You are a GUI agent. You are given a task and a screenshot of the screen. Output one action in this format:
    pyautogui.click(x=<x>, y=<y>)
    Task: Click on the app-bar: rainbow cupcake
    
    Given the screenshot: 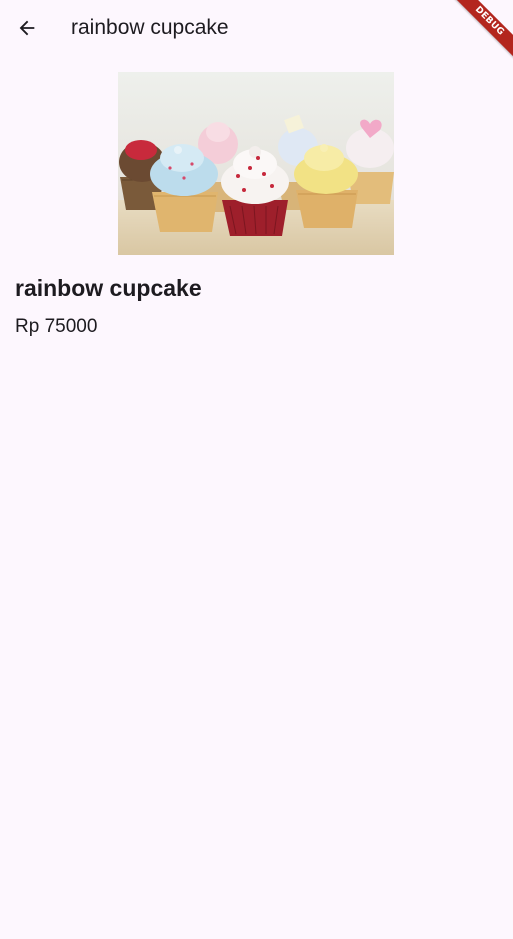 What is the action you would take?
    pyautogui.click(x=256, y=28)
    